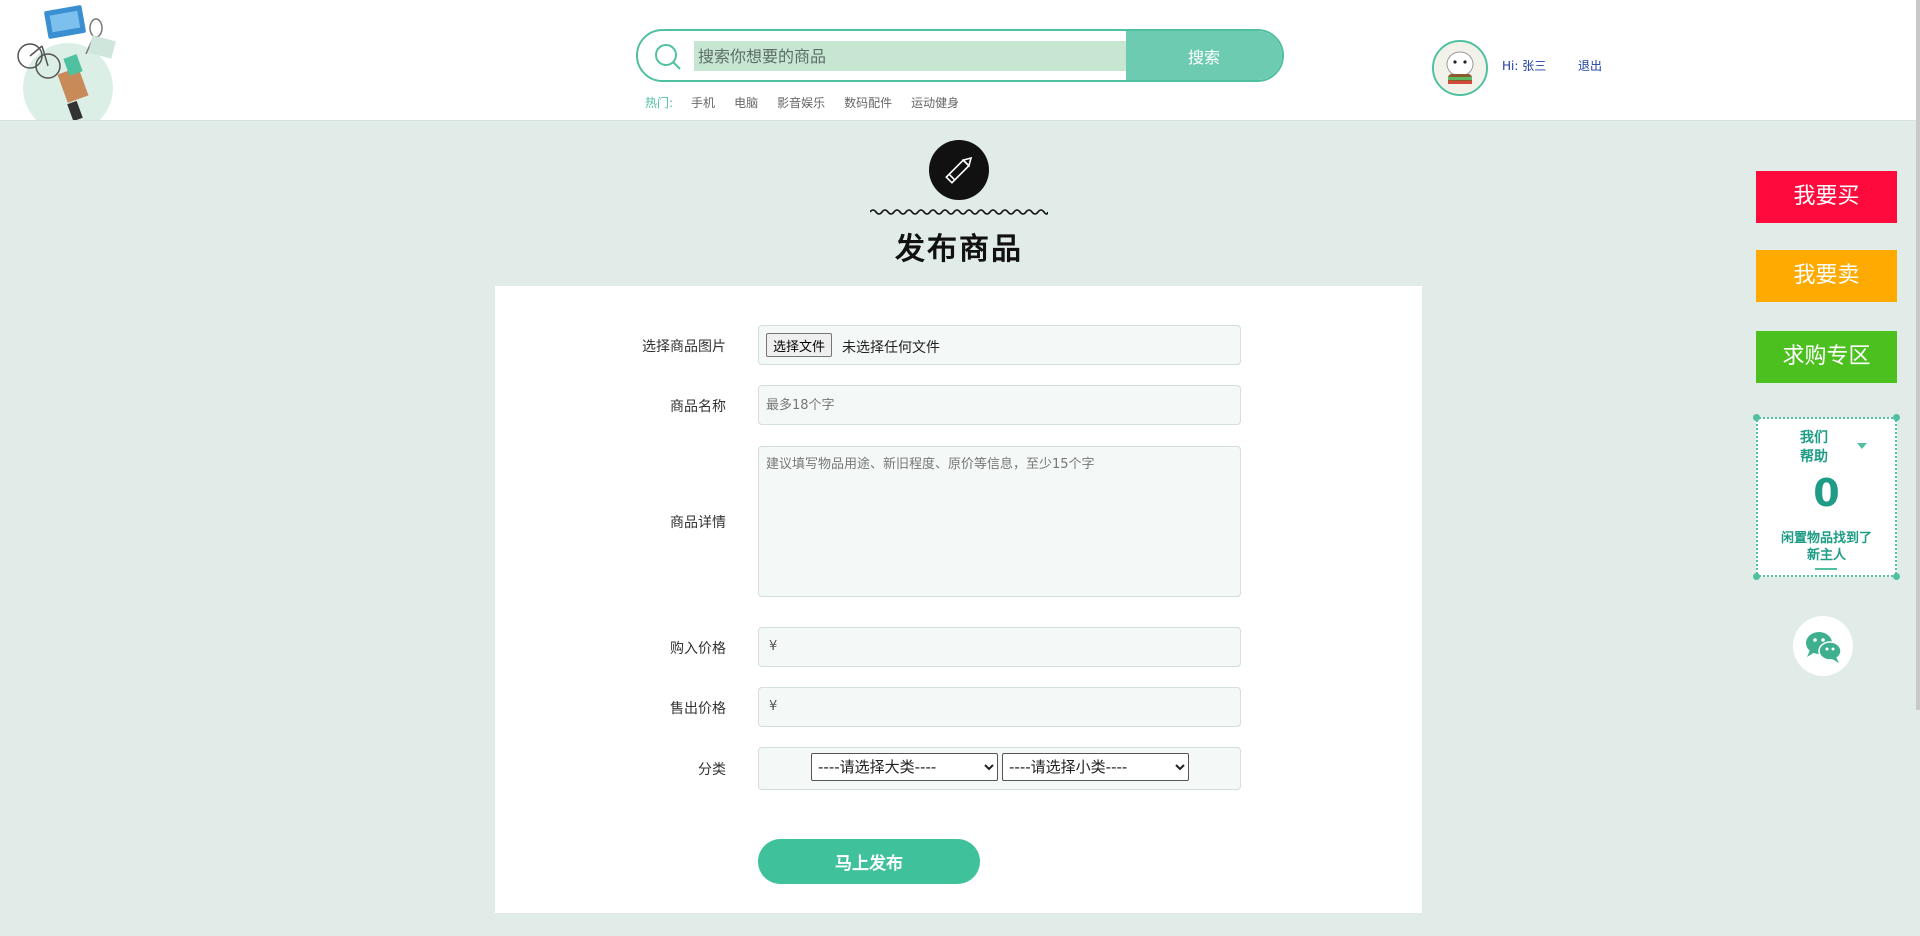 The height and width of the screenshot is (936, 1920). Describe the element at coordinates (1826, 555) in the screenshot. I see `help-caption-line: 新主人` at that location.